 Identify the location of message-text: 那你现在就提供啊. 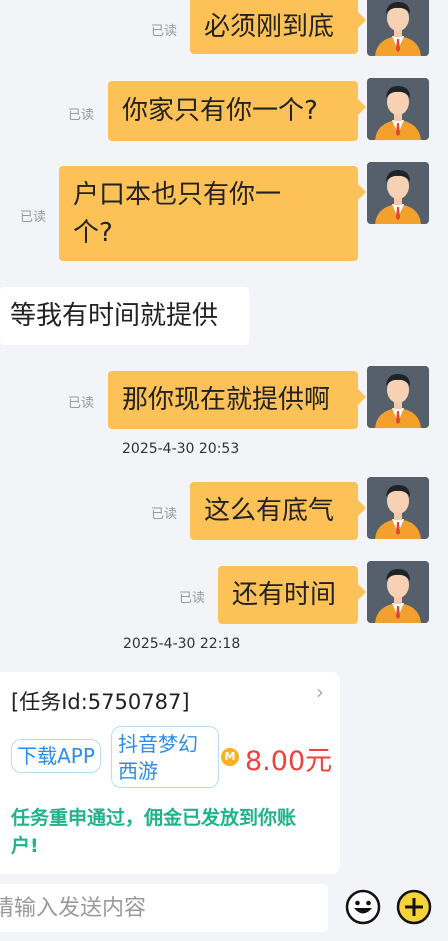
(226, 400).